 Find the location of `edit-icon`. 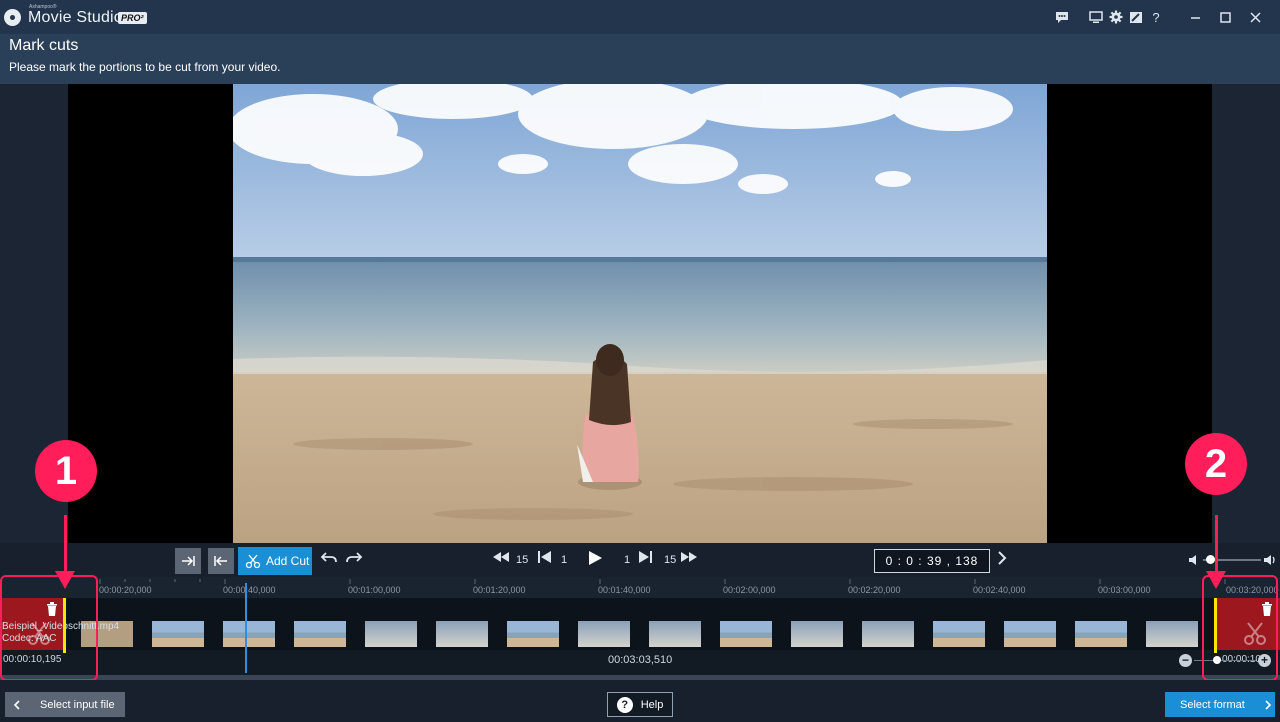

edit-icon is located at coordinates (1136, 17).